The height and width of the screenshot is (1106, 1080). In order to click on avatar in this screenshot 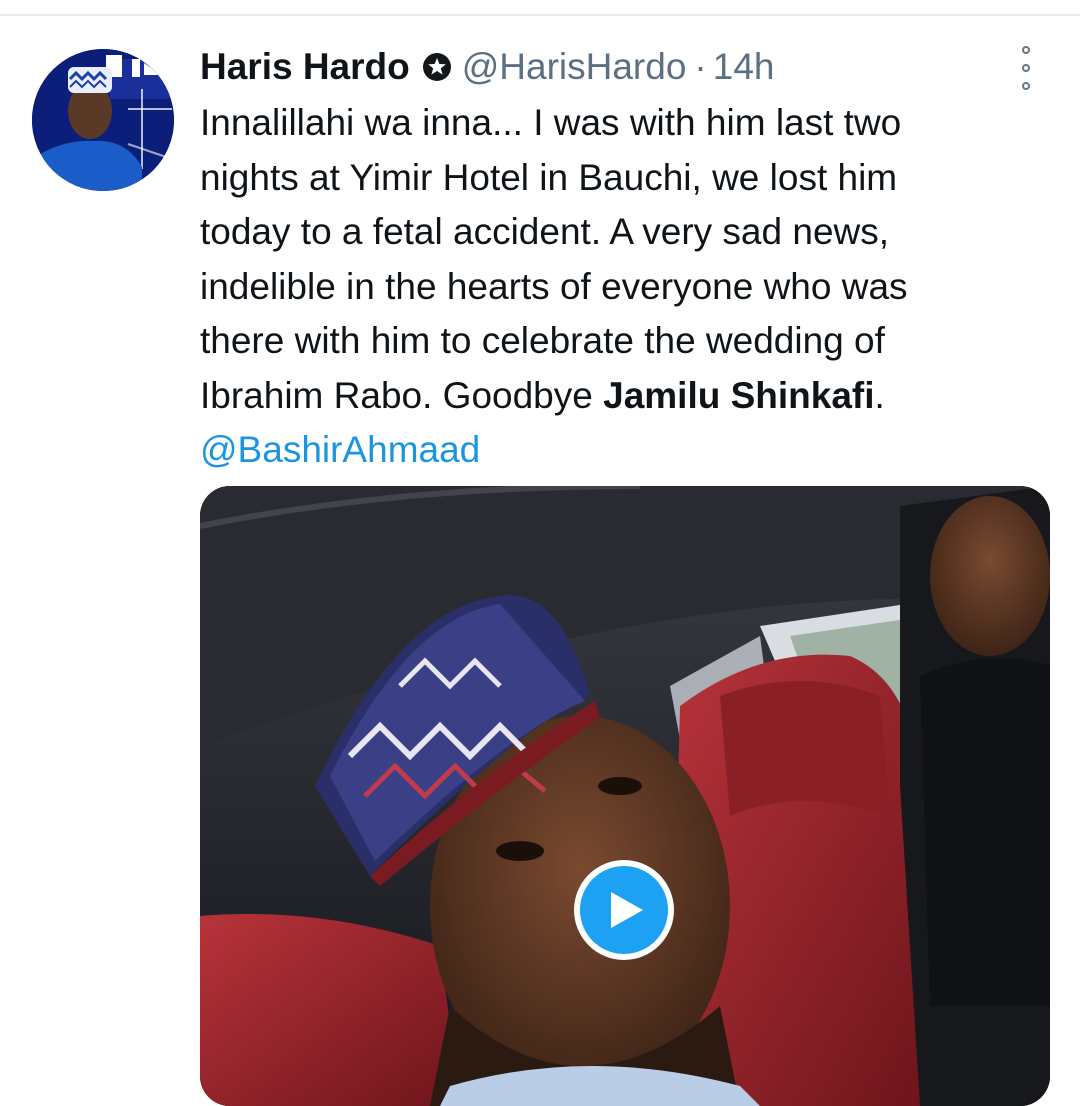, I will do `click(103, 120)`.